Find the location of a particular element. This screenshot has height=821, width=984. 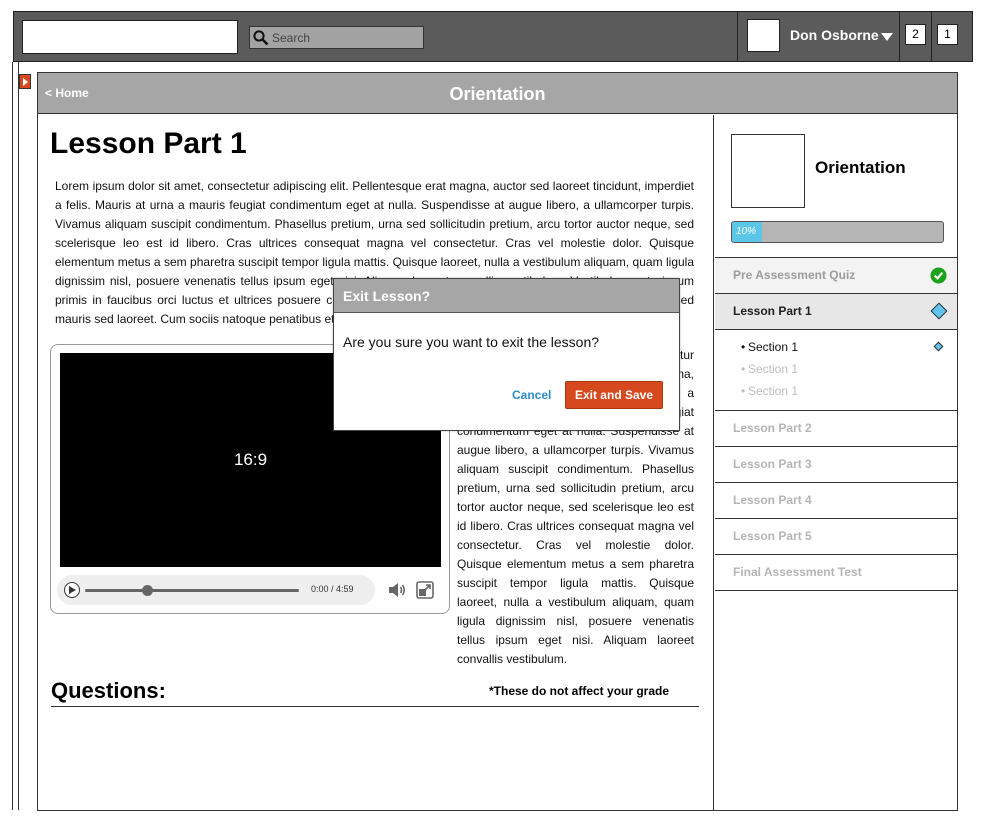

menu-item-lesson-part-4: Lesson Part 4 is located at coordinates (836, 501).